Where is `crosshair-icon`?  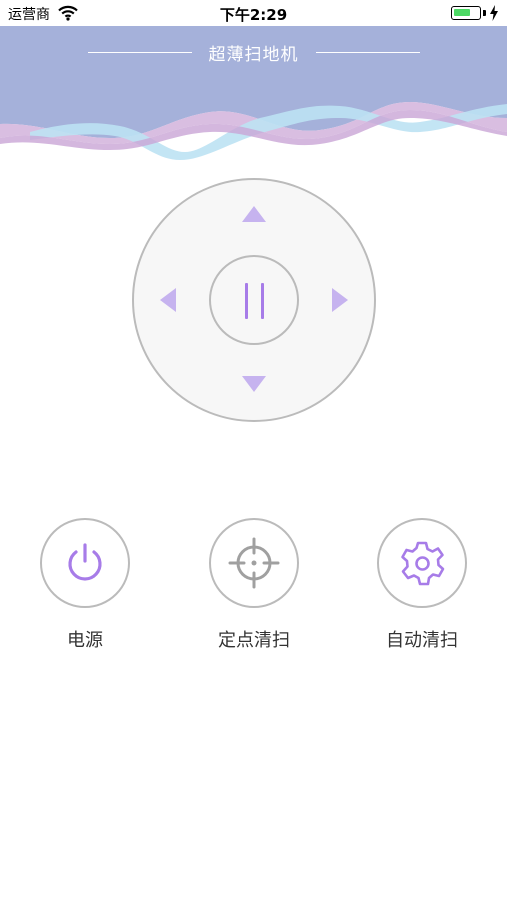
crosshair-icon is located at coordinates (254, 563).